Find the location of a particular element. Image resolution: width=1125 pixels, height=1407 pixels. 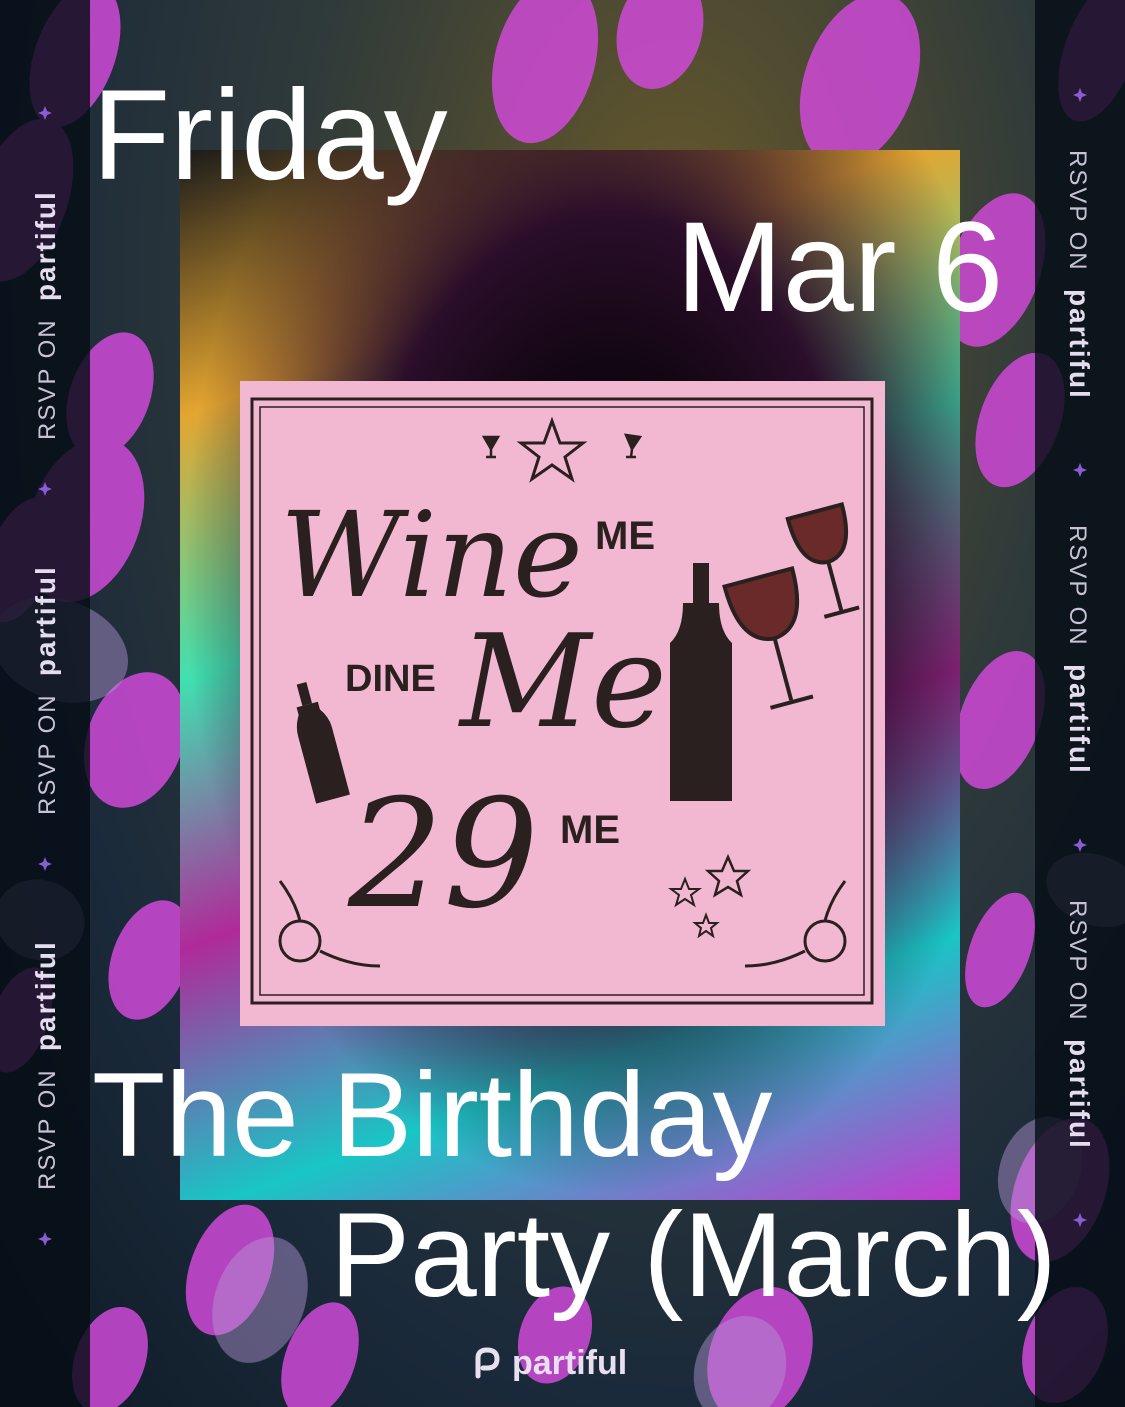

poster-number: 29 is located at coordinates (443, 855).